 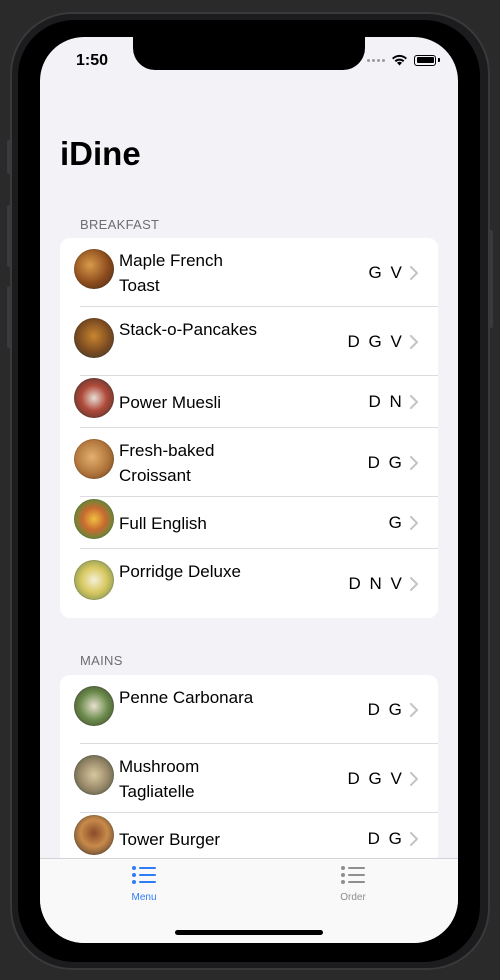 I want to click on menu-item-row: Mushroom Tagliatelle D G V, so click(x=249, y=778).